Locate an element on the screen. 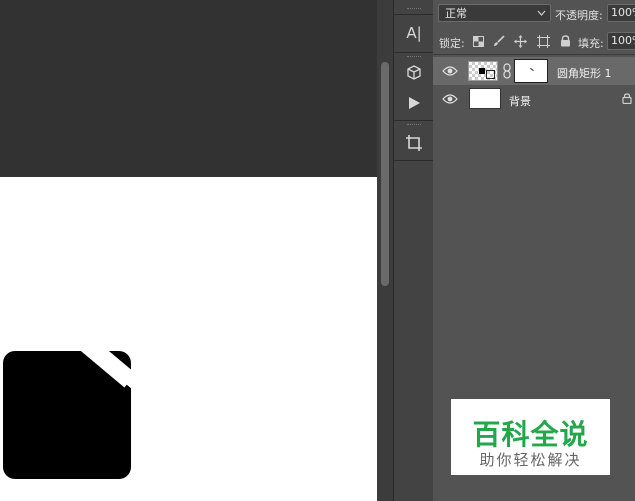  lock-image-pixels-button is located at coordinates (499, 41).